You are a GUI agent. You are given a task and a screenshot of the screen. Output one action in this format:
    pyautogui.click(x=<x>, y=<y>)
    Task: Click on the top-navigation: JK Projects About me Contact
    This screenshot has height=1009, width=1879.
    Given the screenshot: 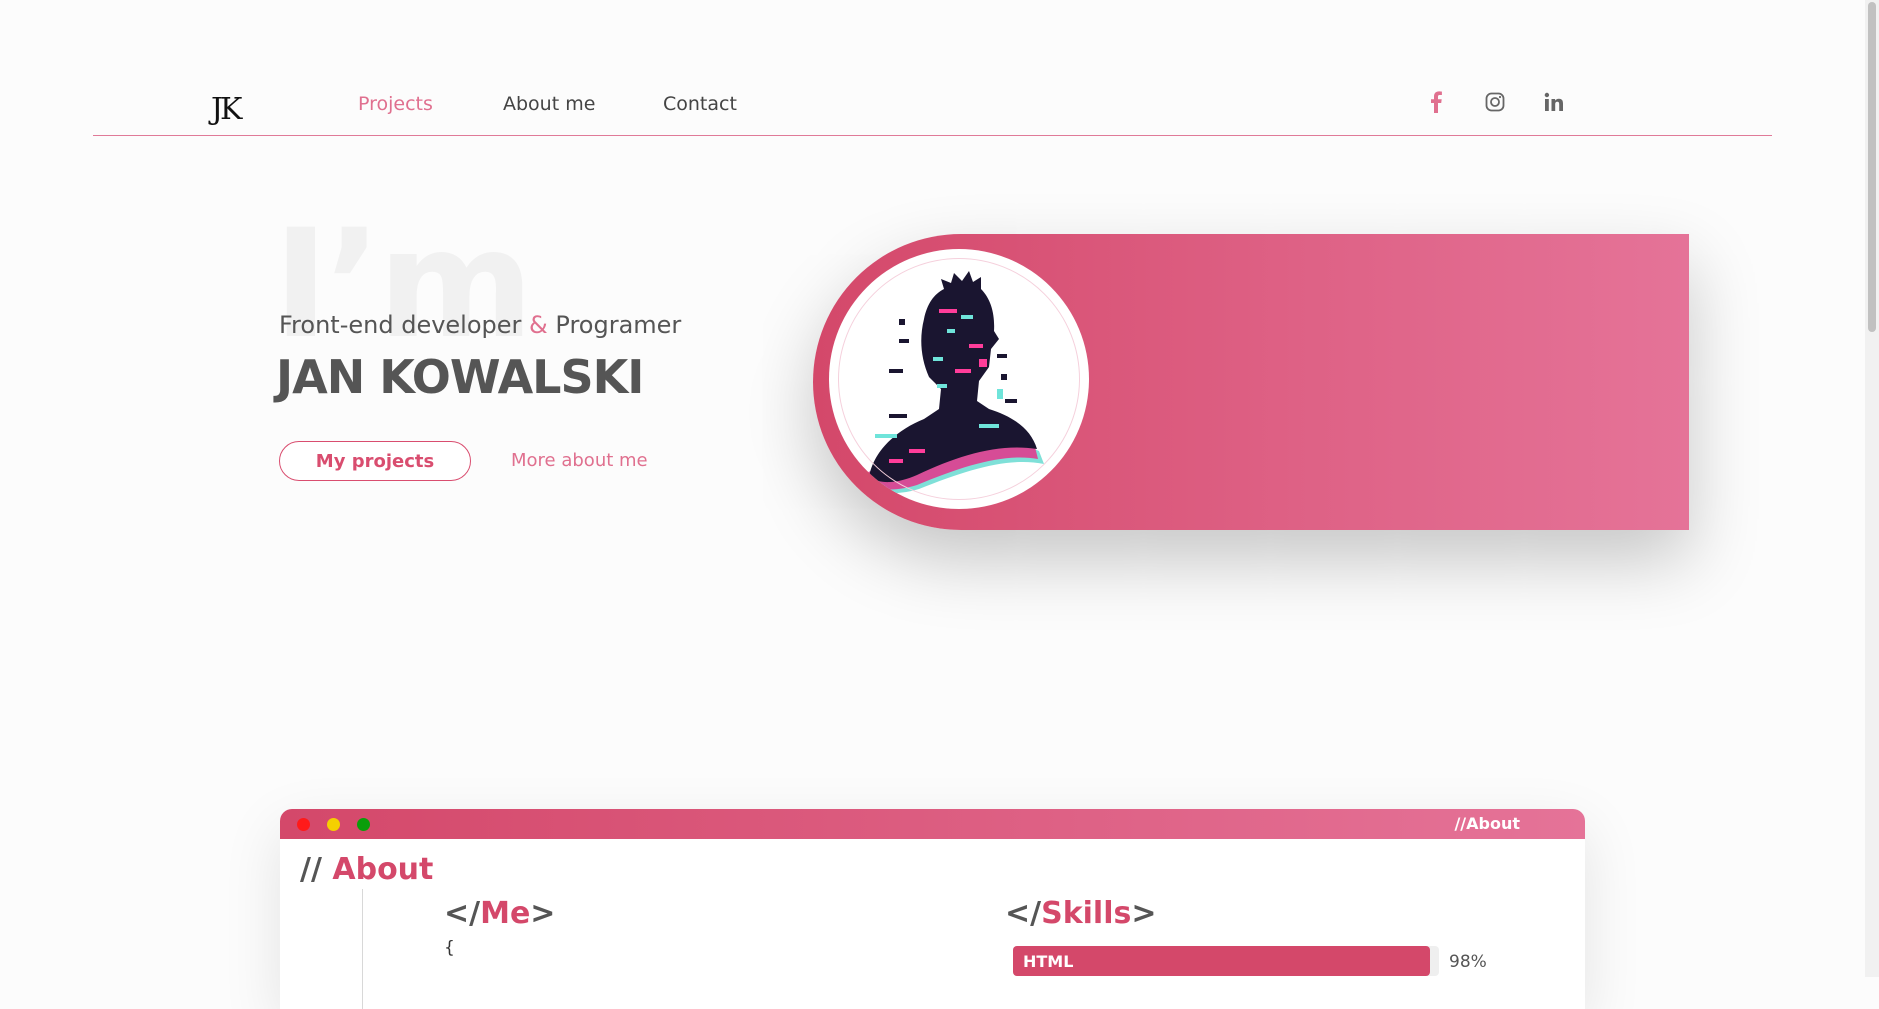 What is the action you would take?
    pyautogui.click(x=932, y=68)
    